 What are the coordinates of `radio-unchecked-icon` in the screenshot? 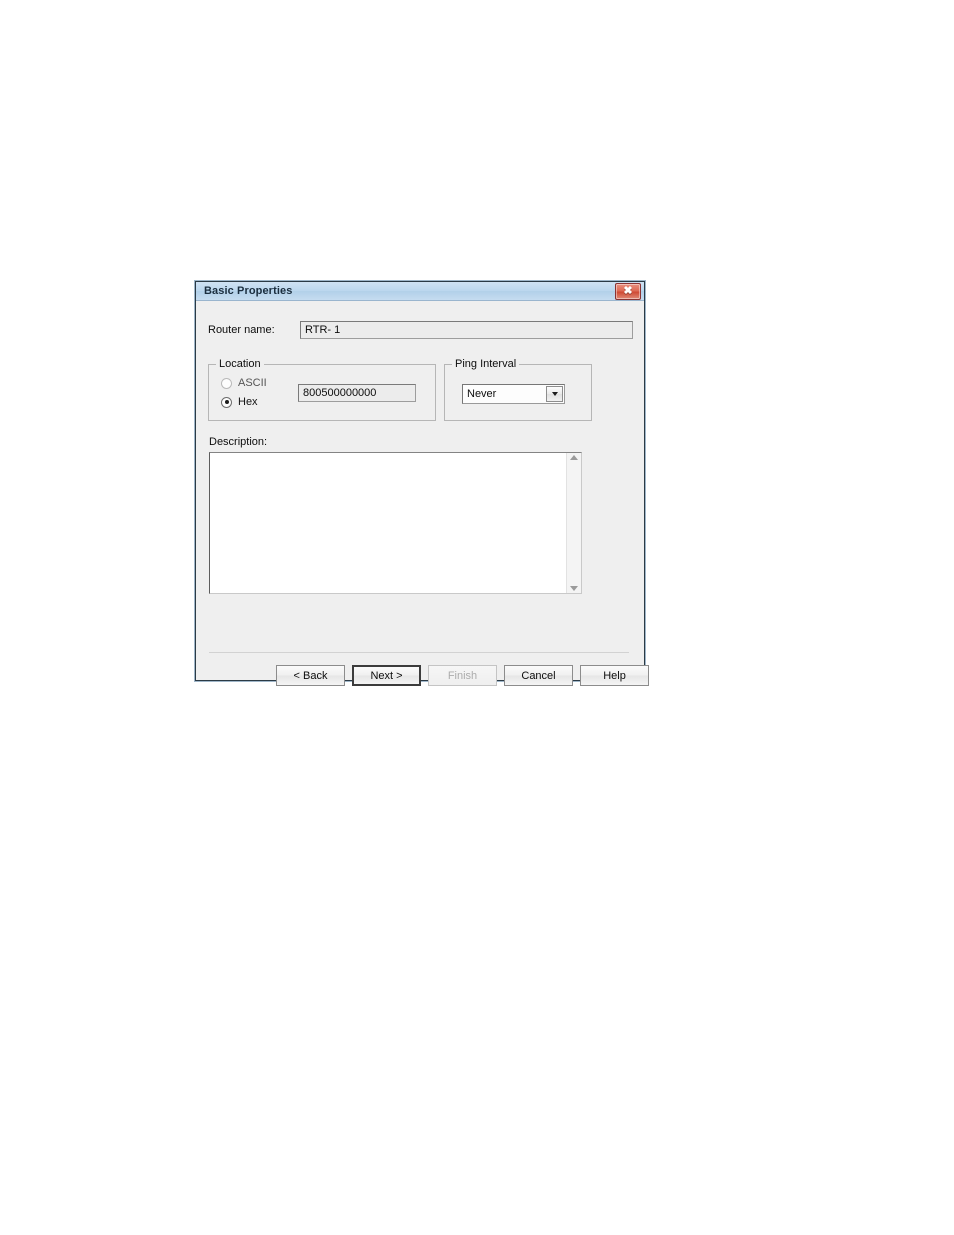 It's located at (226, 383).